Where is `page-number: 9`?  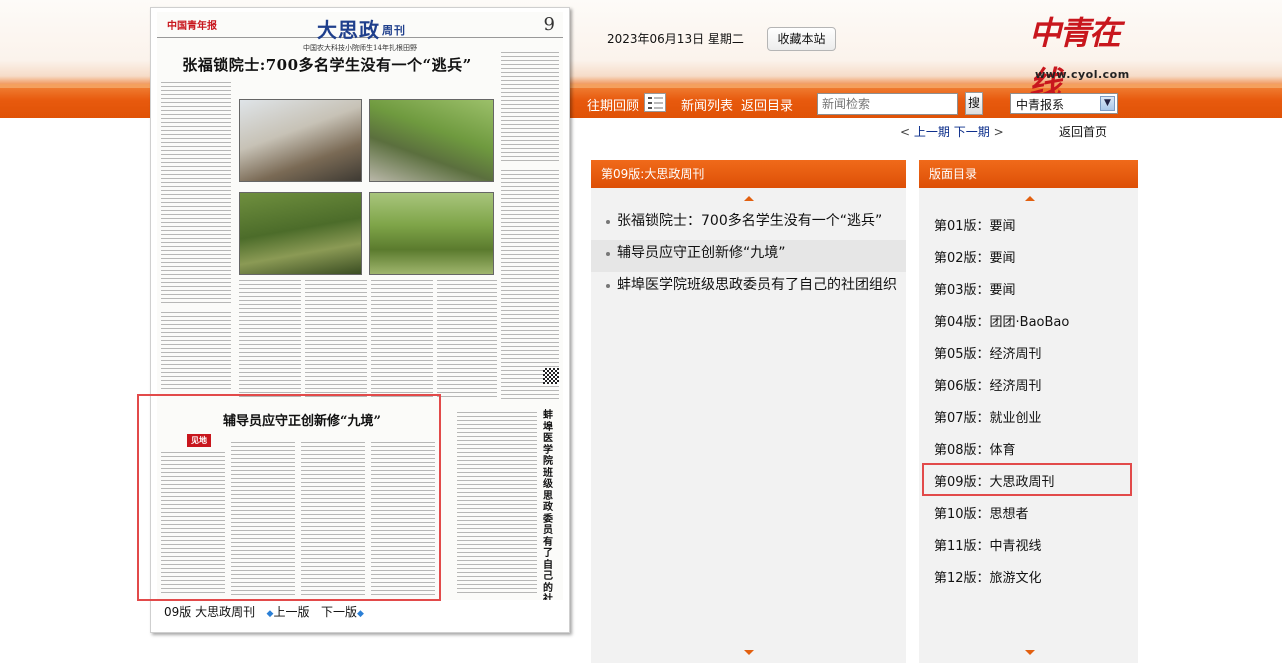 page-number: 9 is located at coordinates (549, 24).